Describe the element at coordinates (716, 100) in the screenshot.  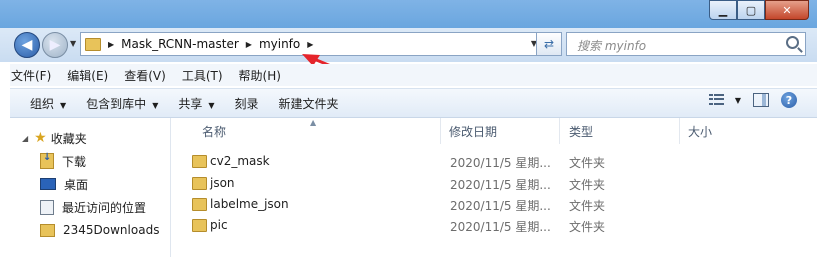
I see `view-options-icon` at that location.